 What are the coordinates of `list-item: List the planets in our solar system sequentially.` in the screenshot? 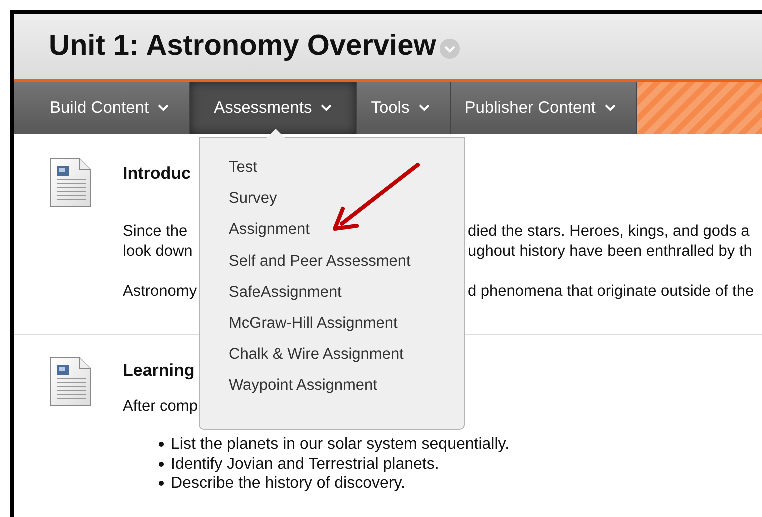 It's located at (340, 444).